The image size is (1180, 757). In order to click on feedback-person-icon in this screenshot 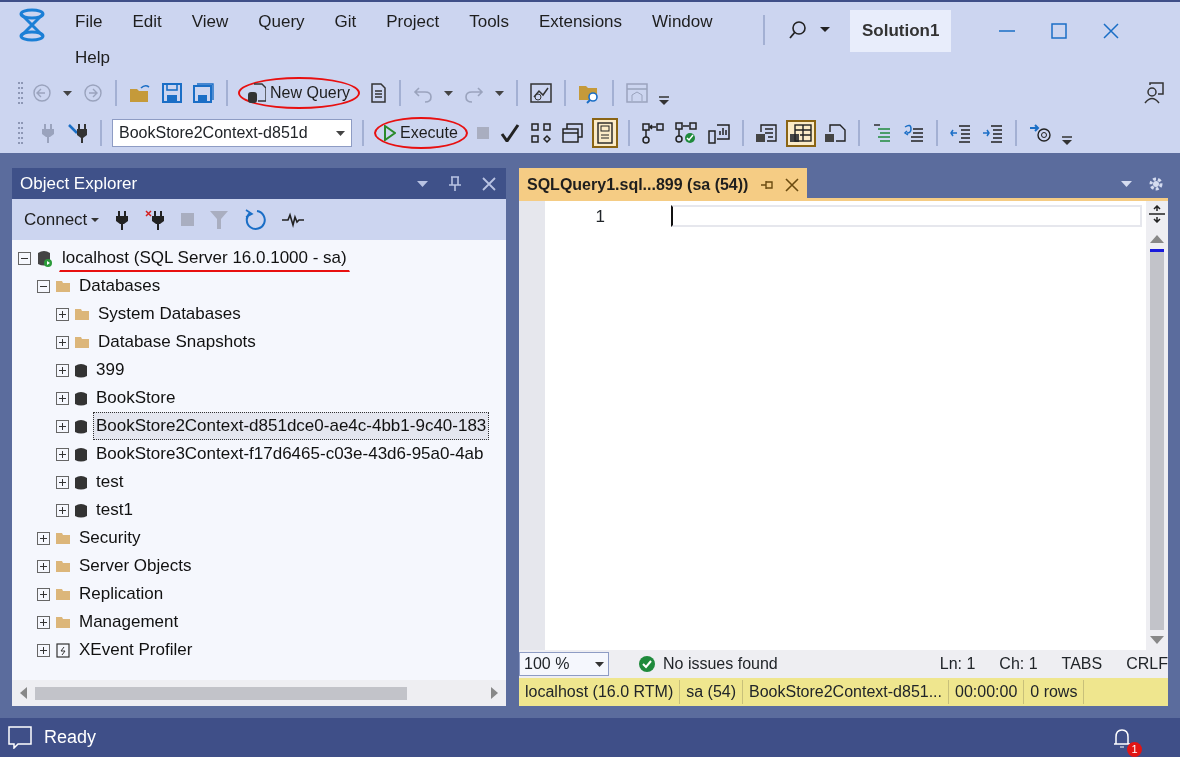, I will do `click(1153, 93)`.